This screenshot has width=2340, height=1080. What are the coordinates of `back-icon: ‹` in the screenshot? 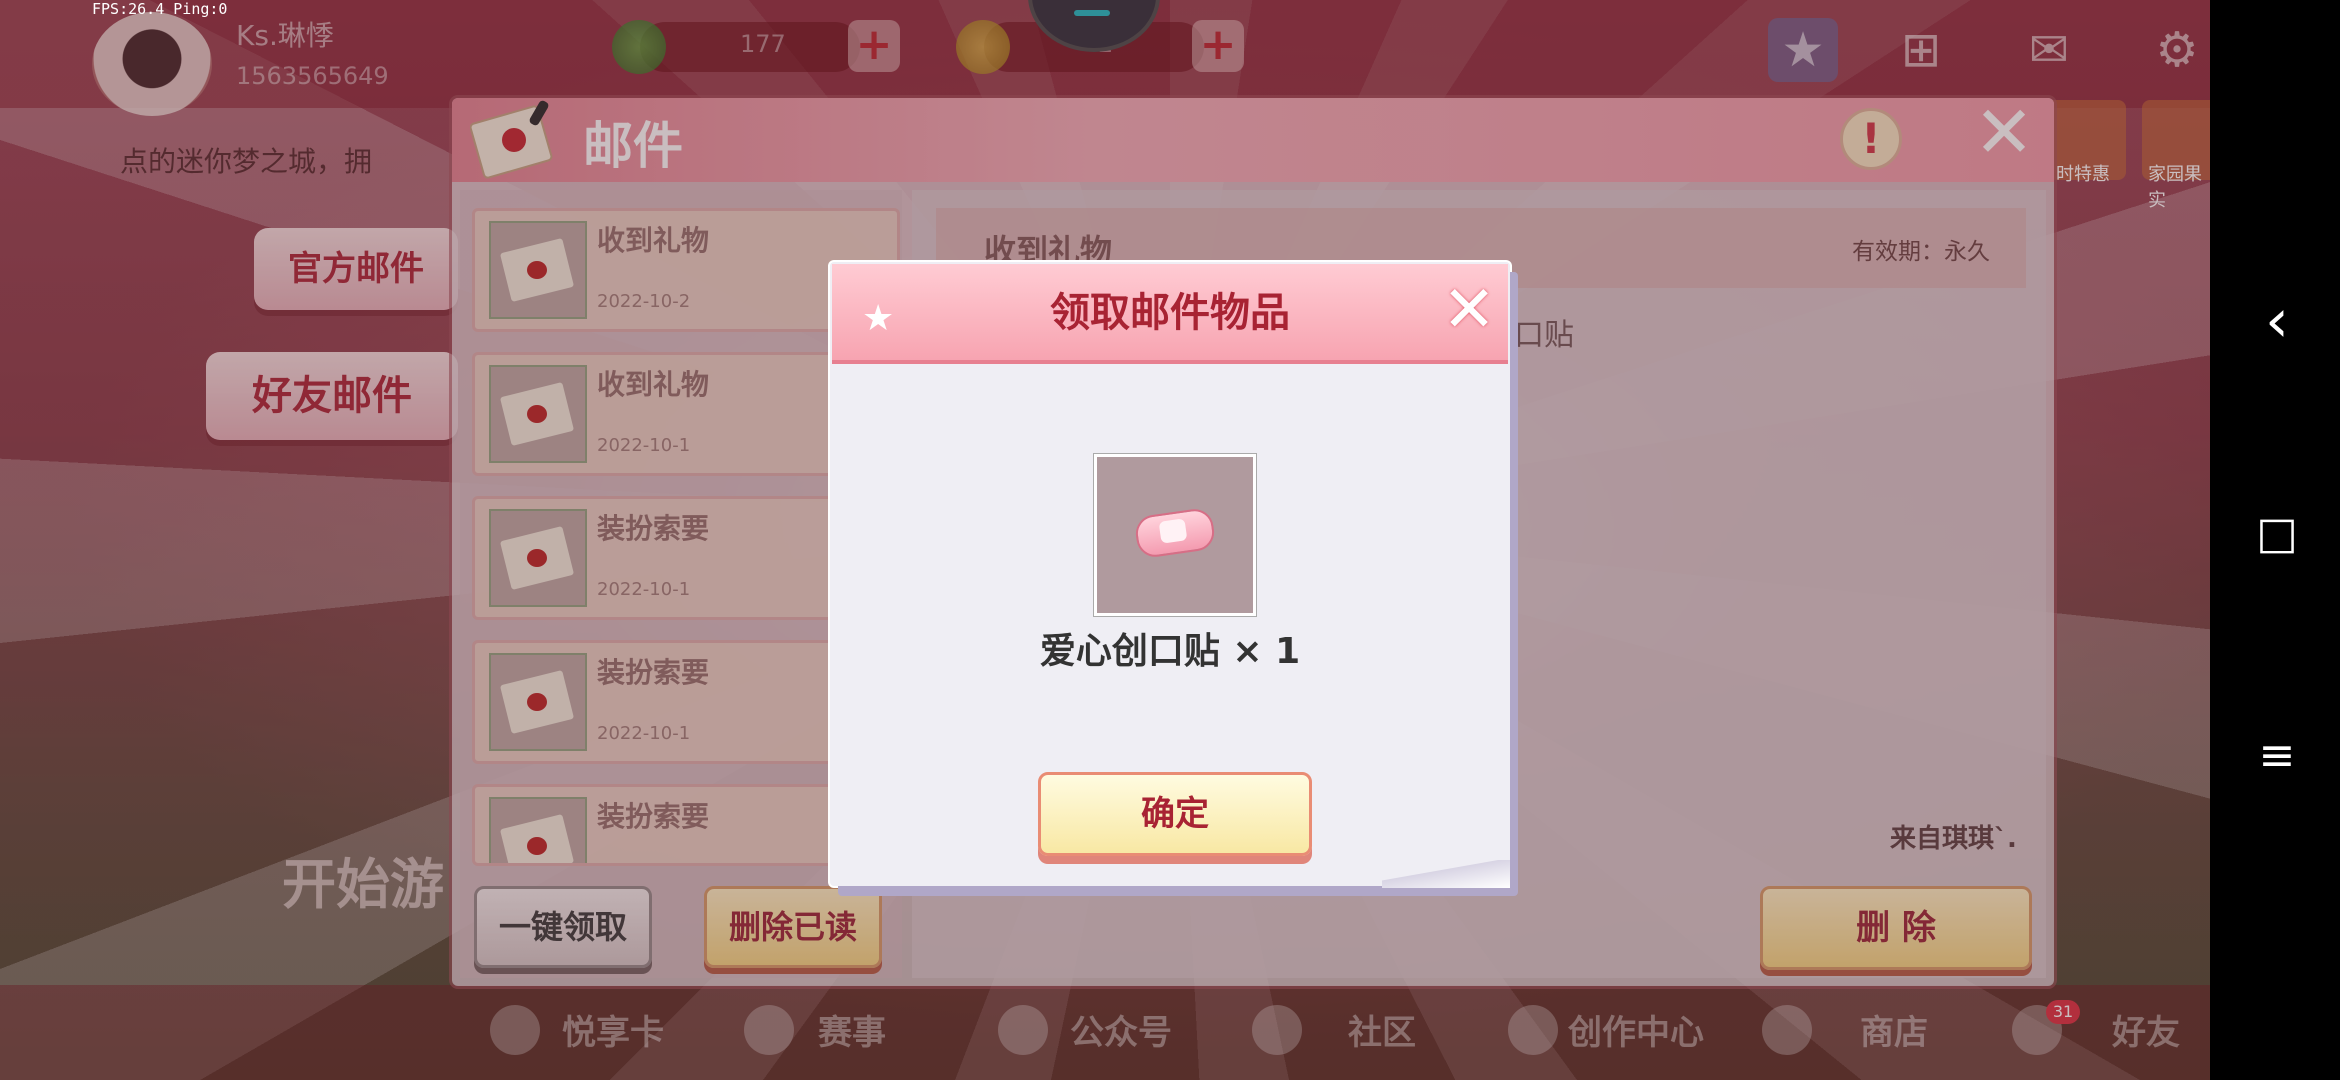 It's located at (2277, 321).